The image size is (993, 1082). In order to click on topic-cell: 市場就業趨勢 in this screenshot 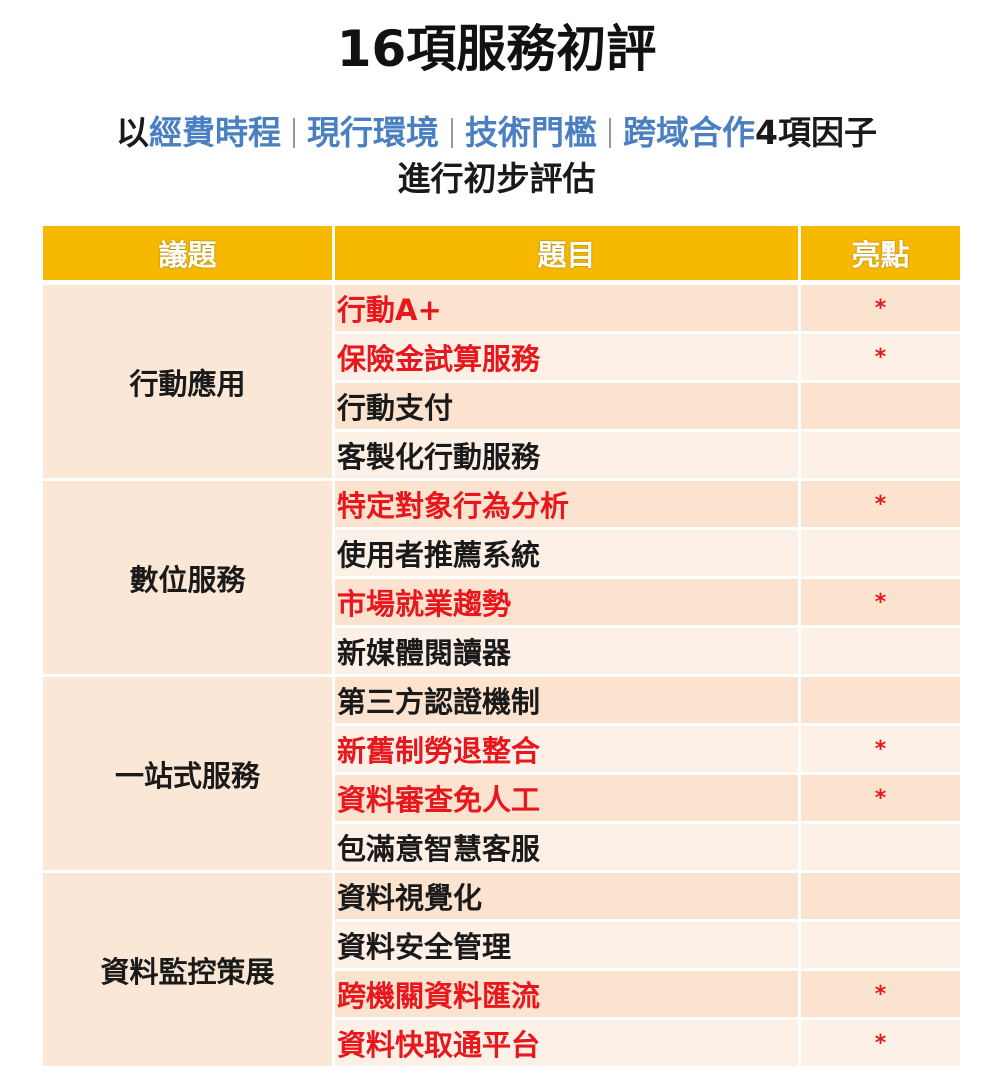, I will do `click(566, 602)`.